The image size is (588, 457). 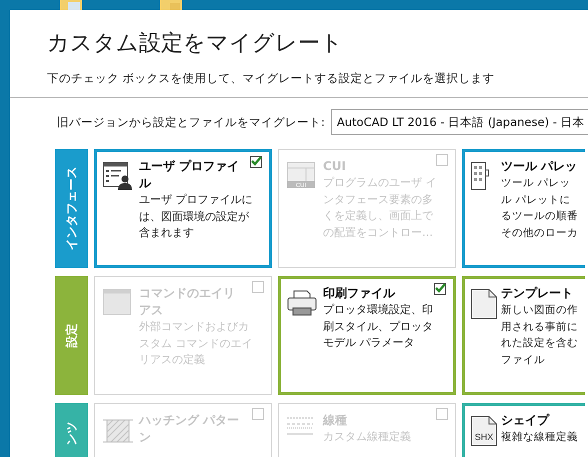 I want to click on linetype-icon, so click(x=300, y=426).